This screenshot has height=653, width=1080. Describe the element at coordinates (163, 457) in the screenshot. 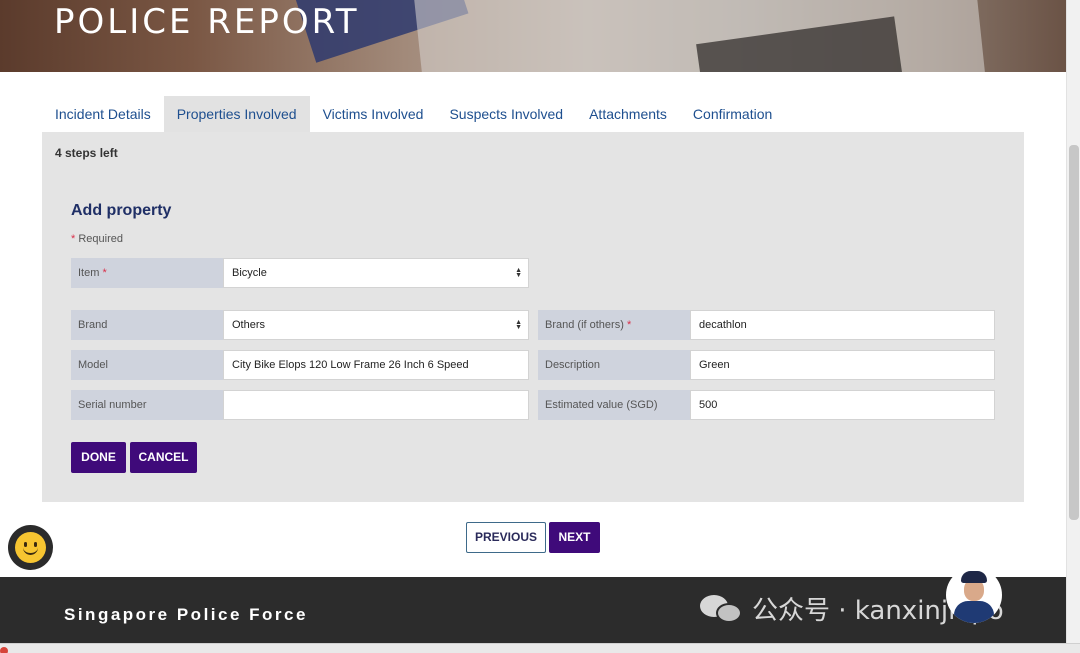

I see `cancel-button: CANCEL` at that location.